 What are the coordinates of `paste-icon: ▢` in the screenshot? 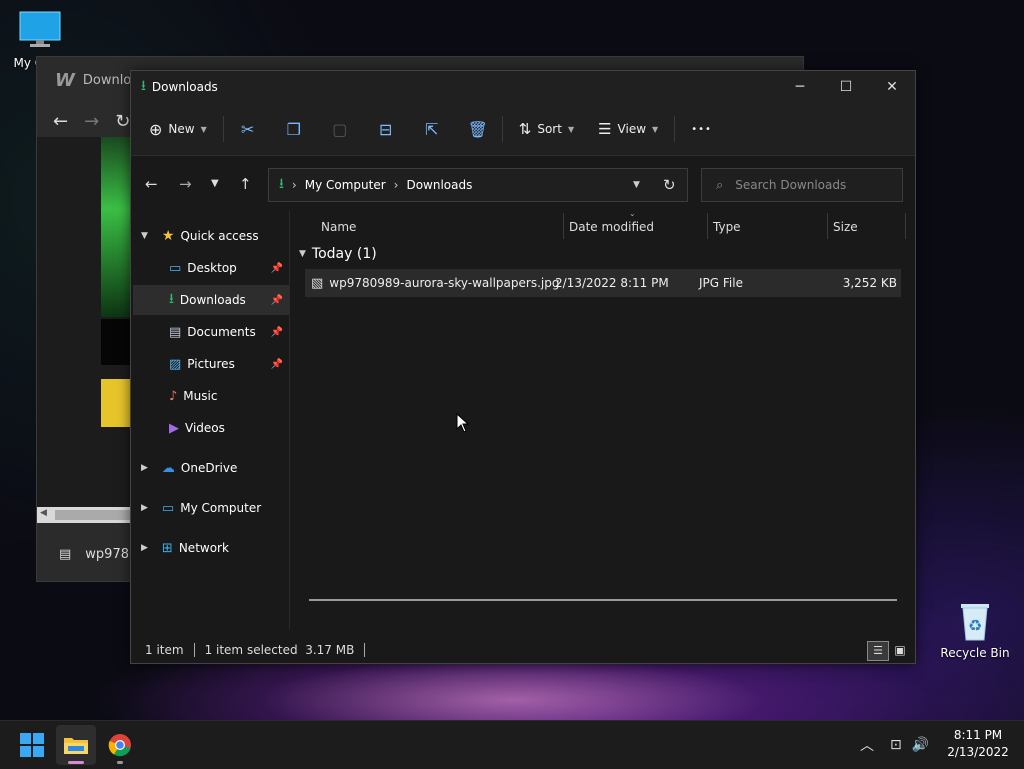 It's located at (340, 129).